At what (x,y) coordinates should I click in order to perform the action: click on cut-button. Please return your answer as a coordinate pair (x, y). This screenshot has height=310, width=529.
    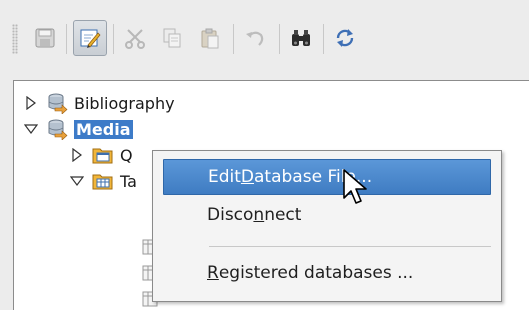
    Looking at the image, I should click on (135, 38).